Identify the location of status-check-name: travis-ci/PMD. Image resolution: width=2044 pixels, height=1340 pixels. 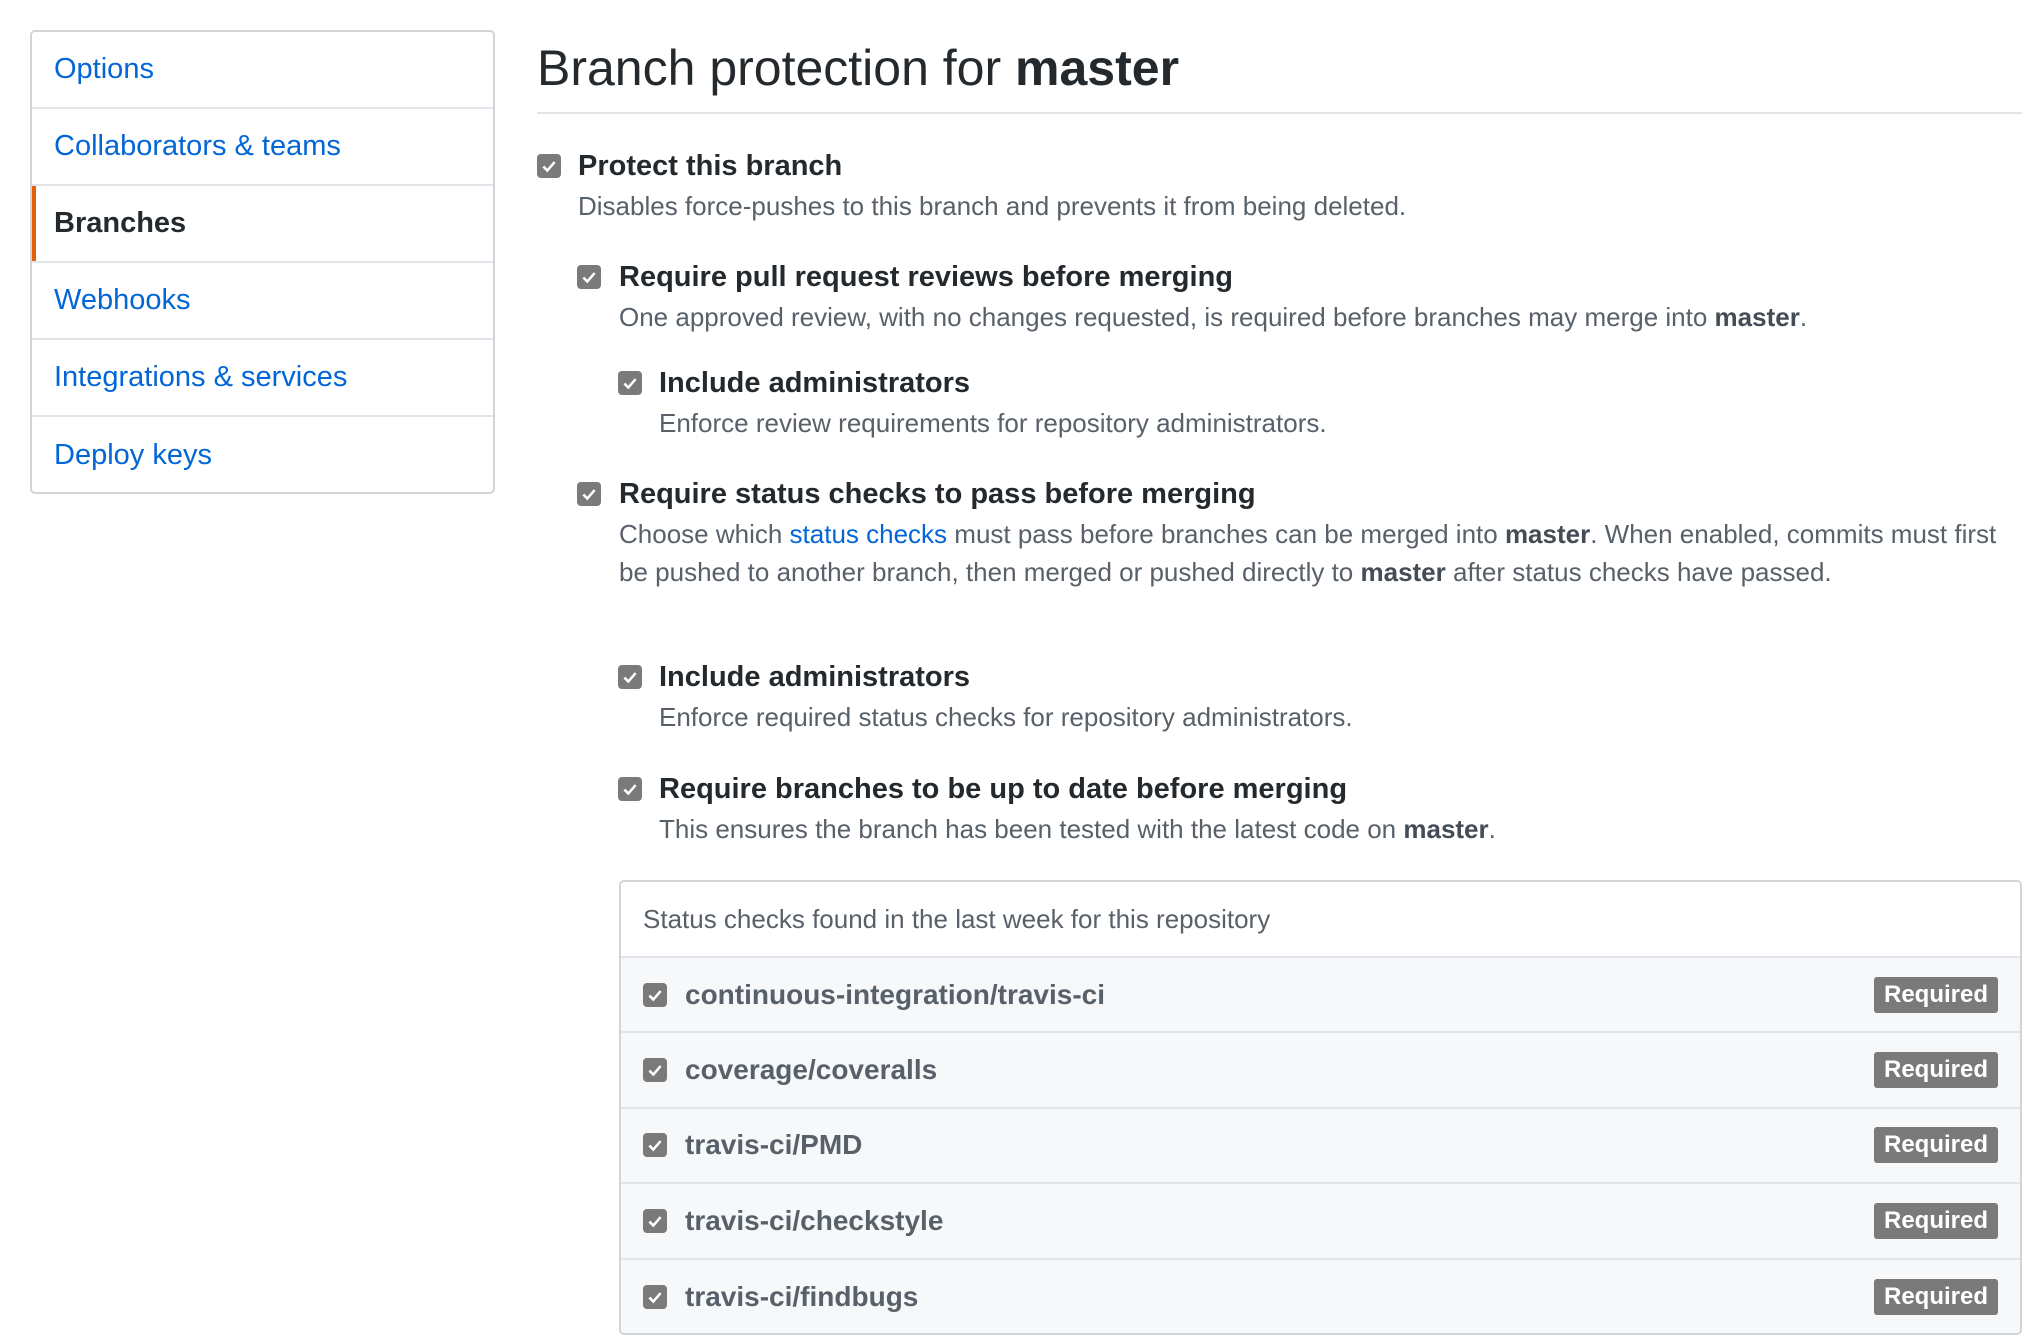
(774, 1145).